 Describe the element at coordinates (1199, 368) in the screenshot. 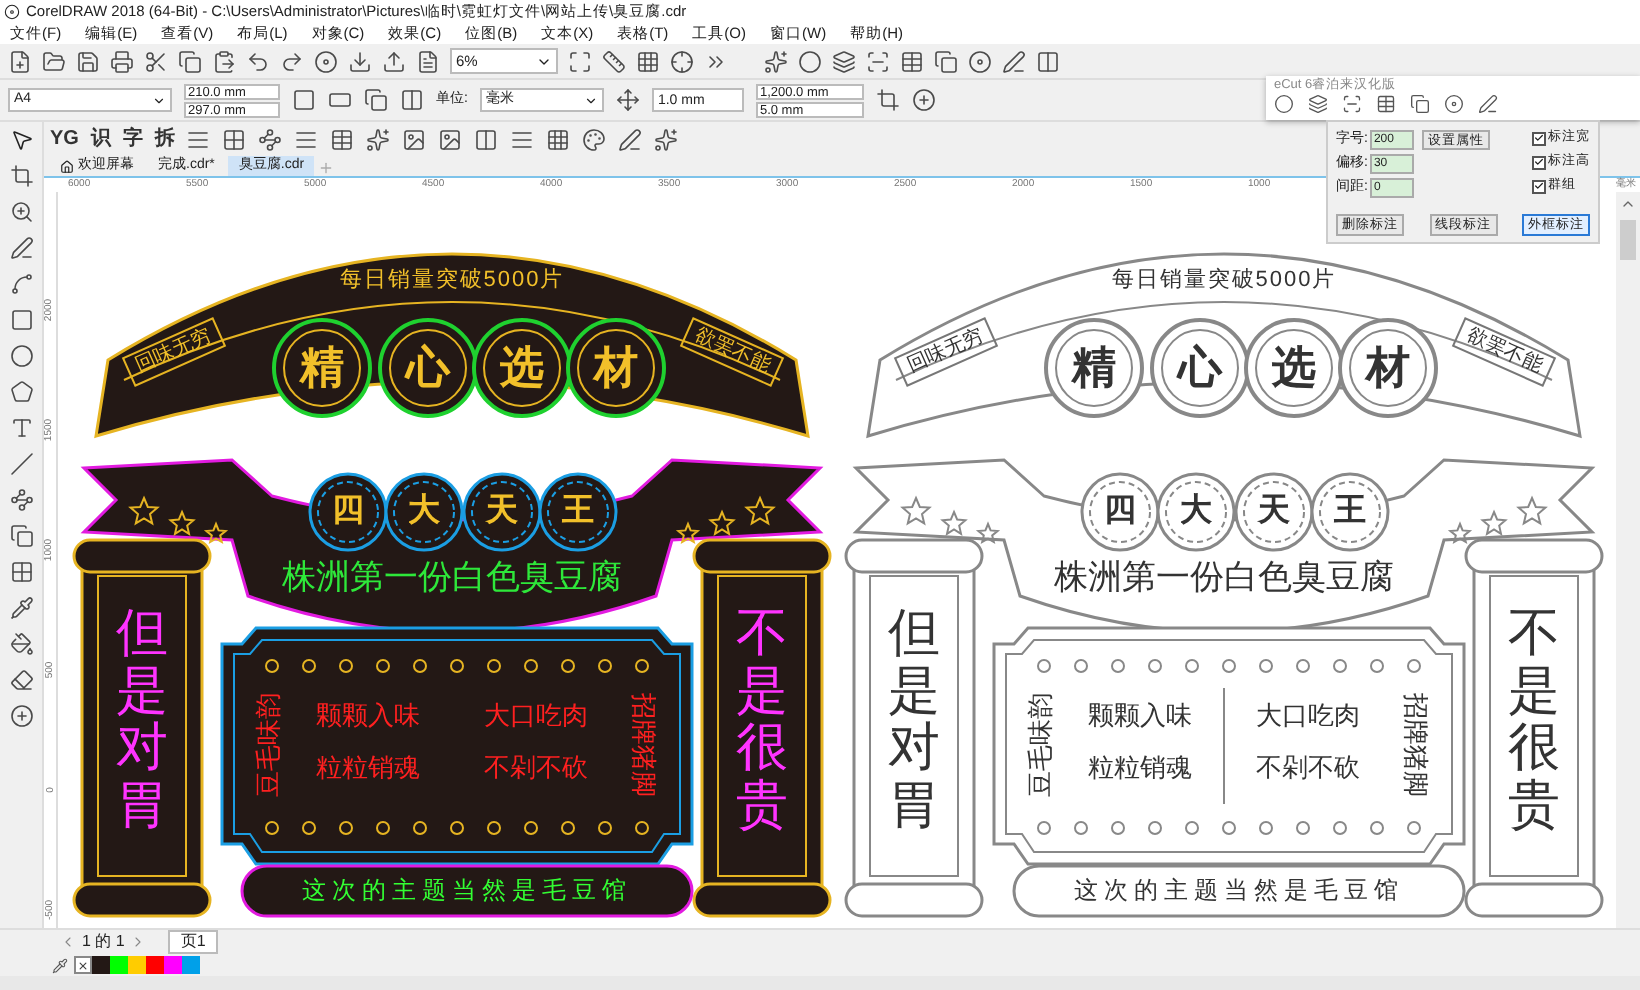

I see `title-character: 心` at that location.